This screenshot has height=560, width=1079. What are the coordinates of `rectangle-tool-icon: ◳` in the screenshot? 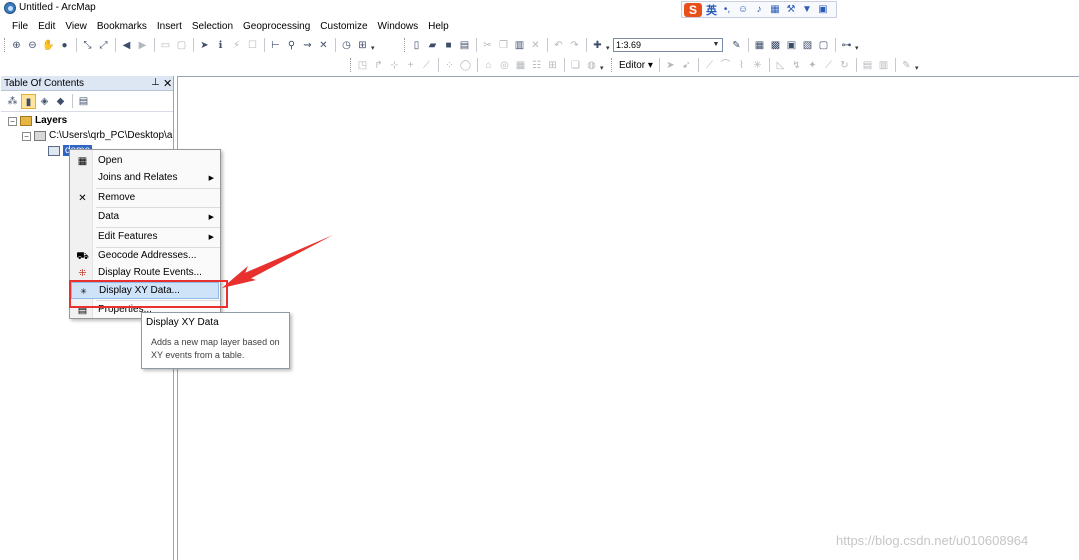 It's located at (362, 65).